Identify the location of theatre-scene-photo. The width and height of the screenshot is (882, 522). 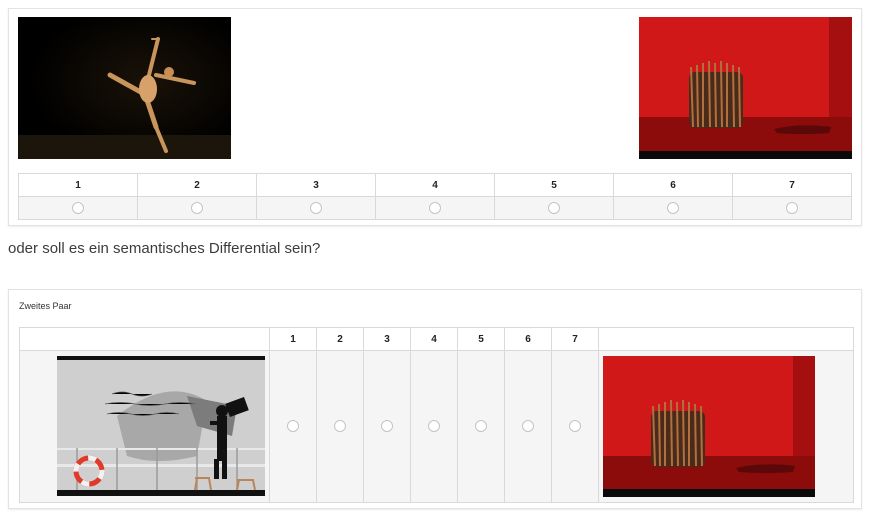
(161, 426).